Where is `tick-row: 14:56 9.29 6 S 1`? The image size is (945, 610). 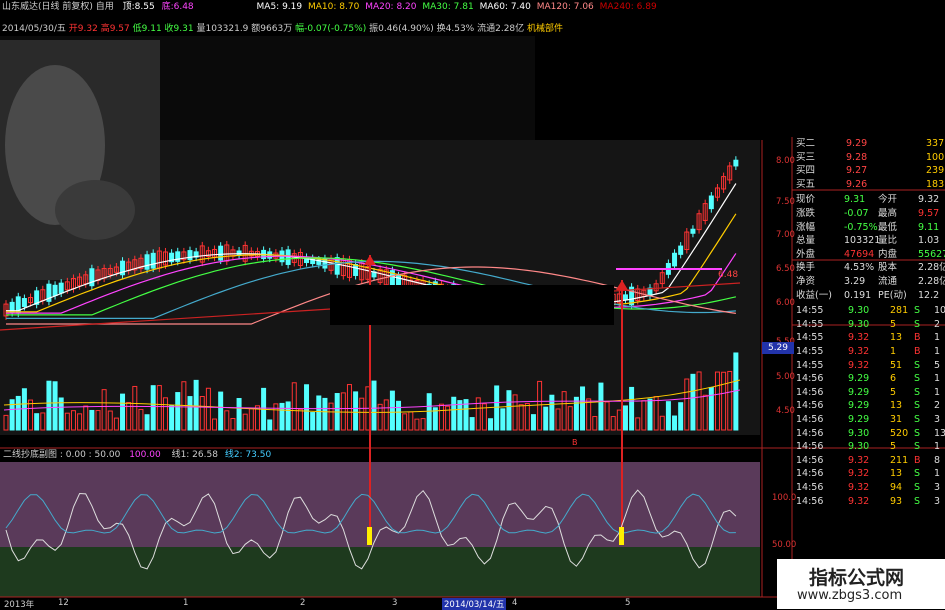
tick-row: 14:56 9.29 6 S 1 is located at coordinates (868, 378).